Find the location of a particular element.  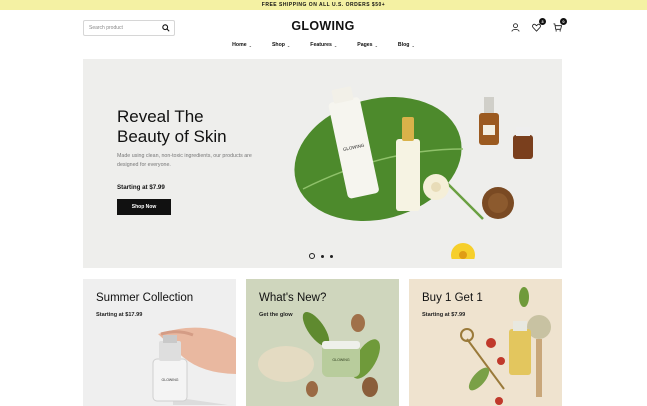

nav-item-shop: Shop ⌄ is located at coordinates (281, 45).